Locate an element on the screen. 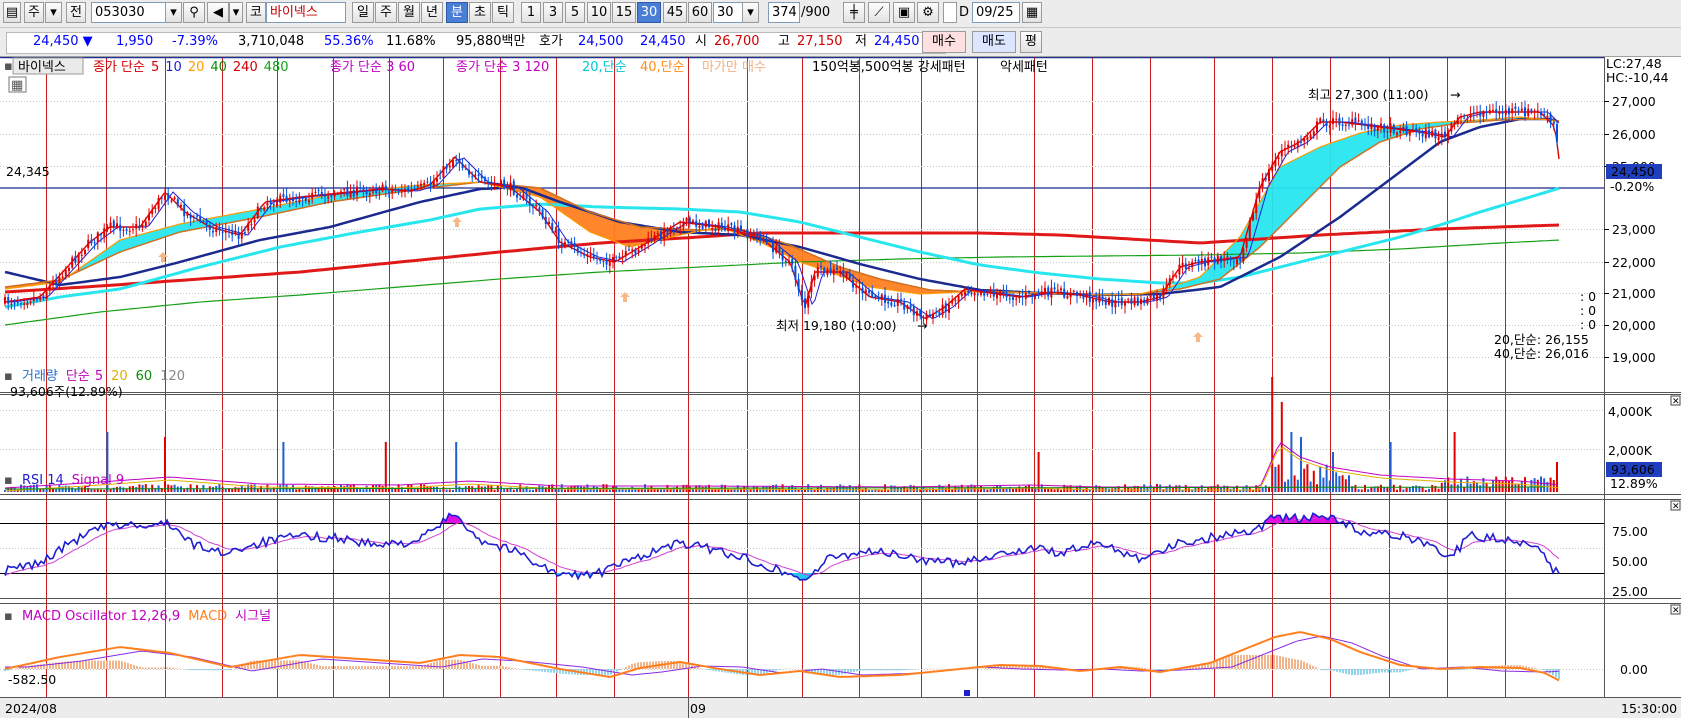  interval-select: 30 is located at coordinates (728, 12).